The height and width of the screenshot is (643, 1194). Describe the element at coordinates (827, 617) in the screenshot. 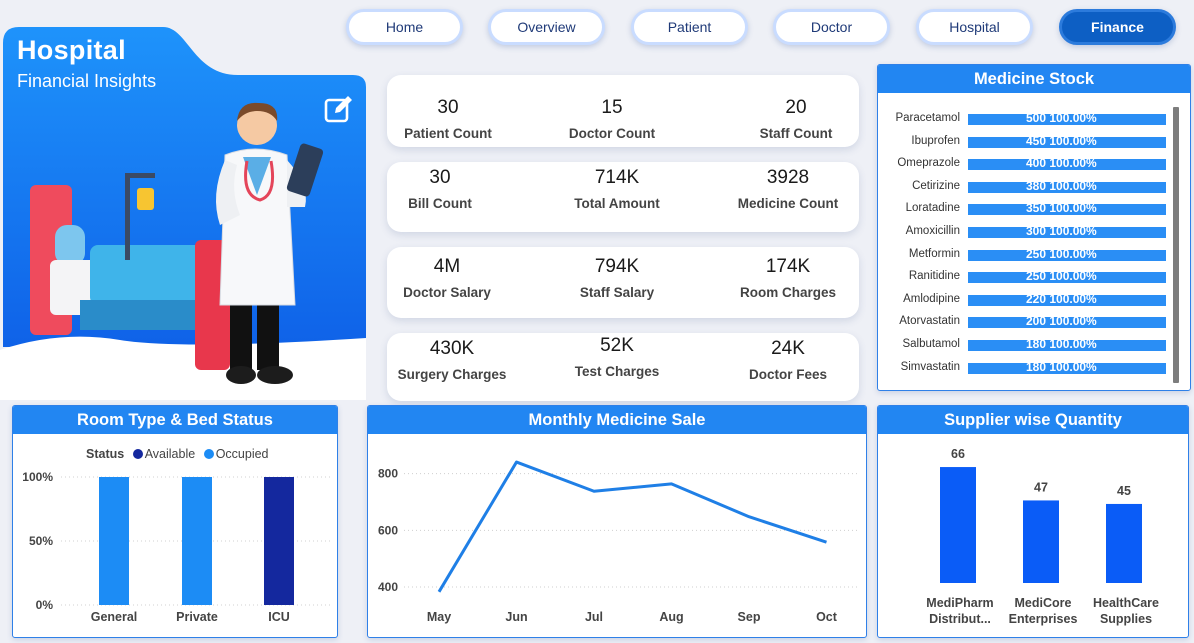

I see `x-tick-label: Oct` at that location.